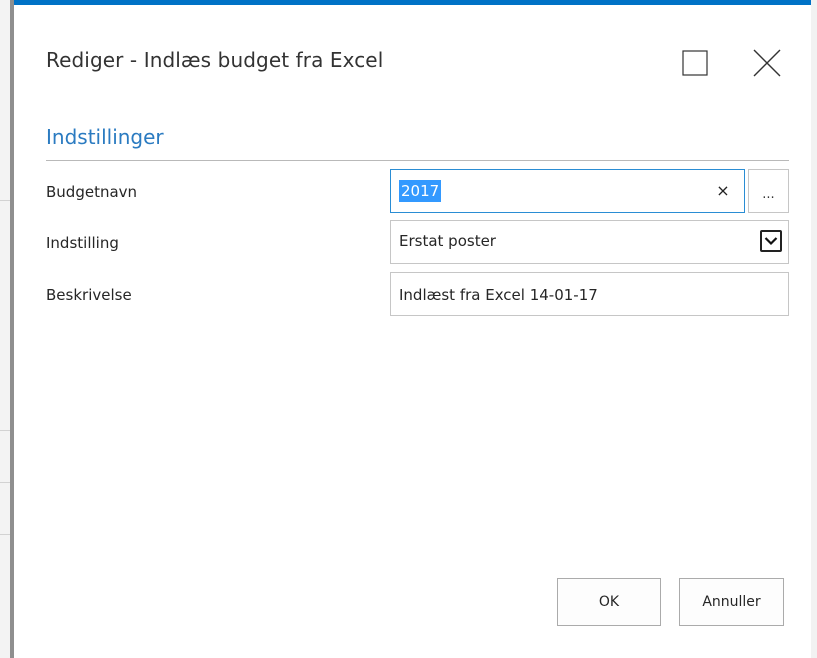 This screenshot has width=817, height=658. Describe the element at coordinates (589, 242) in the screenshot. I see `setting-select: Erstat poster` at that location.